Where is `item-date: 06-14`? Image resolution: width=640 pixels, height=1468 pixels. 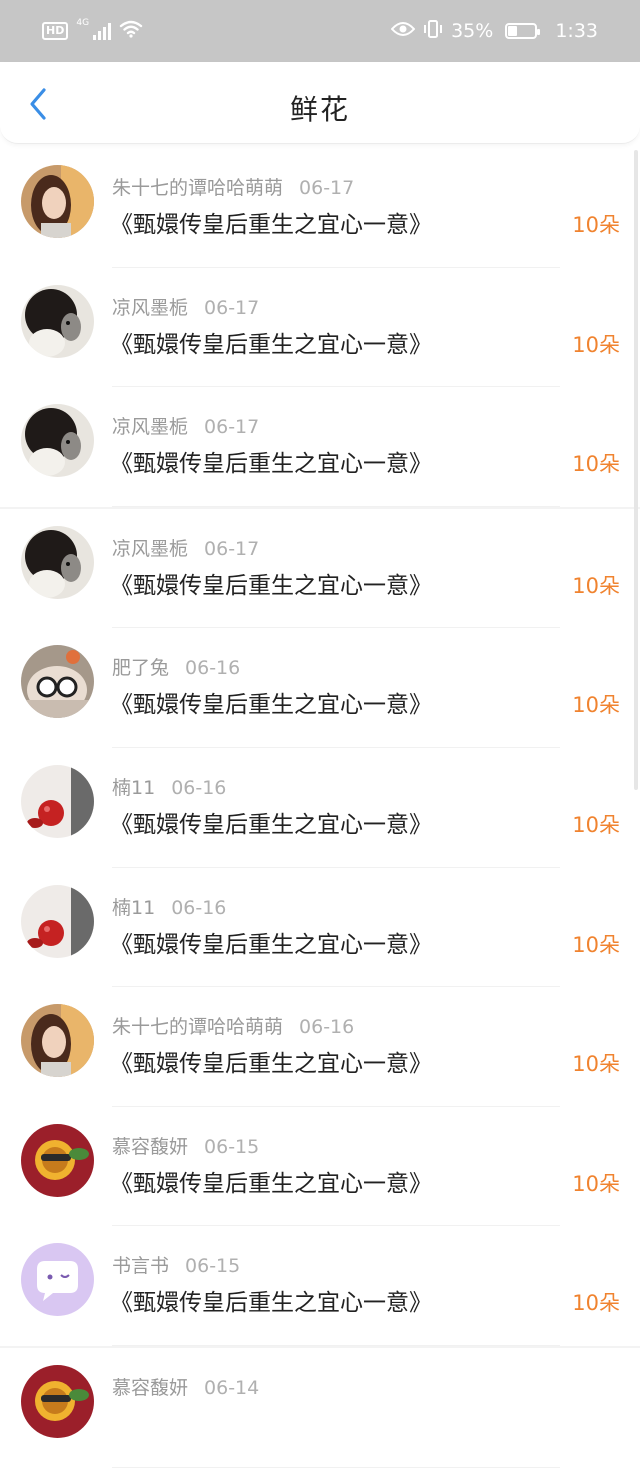 item-date: 06-14 is located at coordinates (232, 1387).